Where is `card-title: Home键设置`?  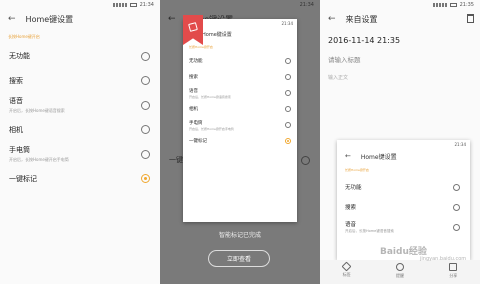 card-title: Home键设置 is located at coordinates (217, 34).